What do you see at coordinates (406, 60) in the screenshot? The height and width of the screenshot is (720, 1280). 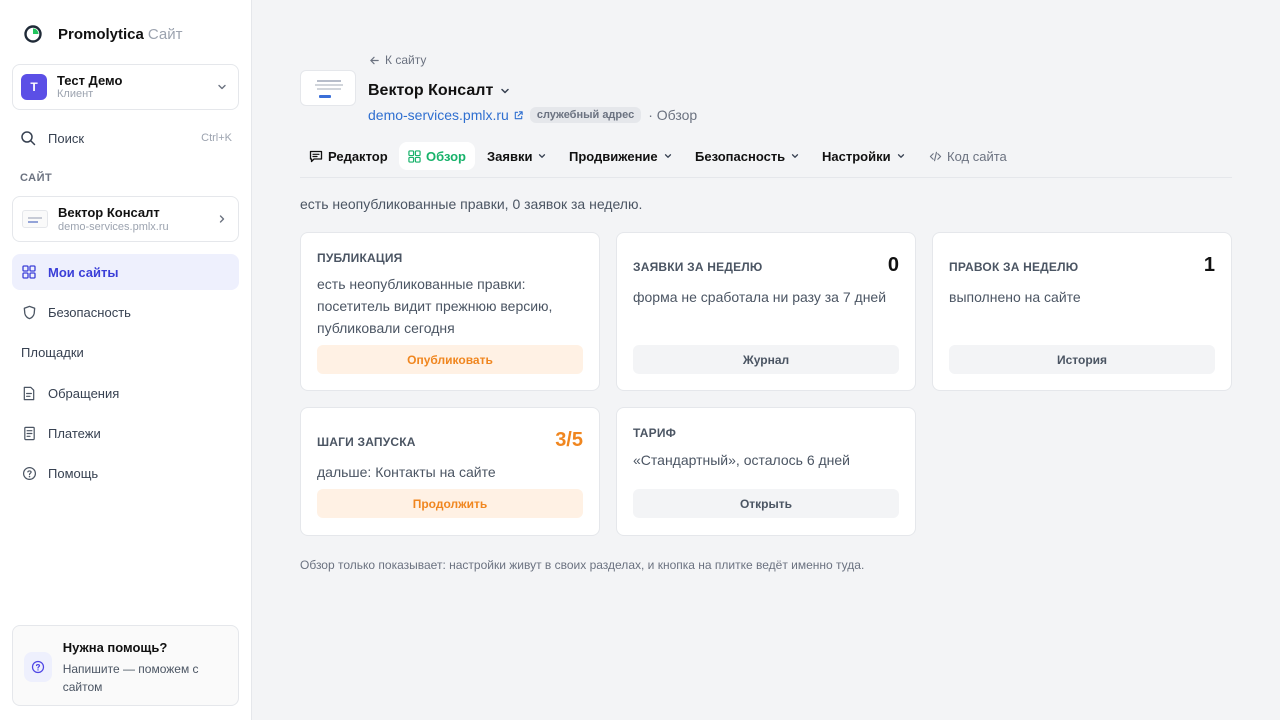 I see `back-label: К сайту` at bounding box center [406, 60].